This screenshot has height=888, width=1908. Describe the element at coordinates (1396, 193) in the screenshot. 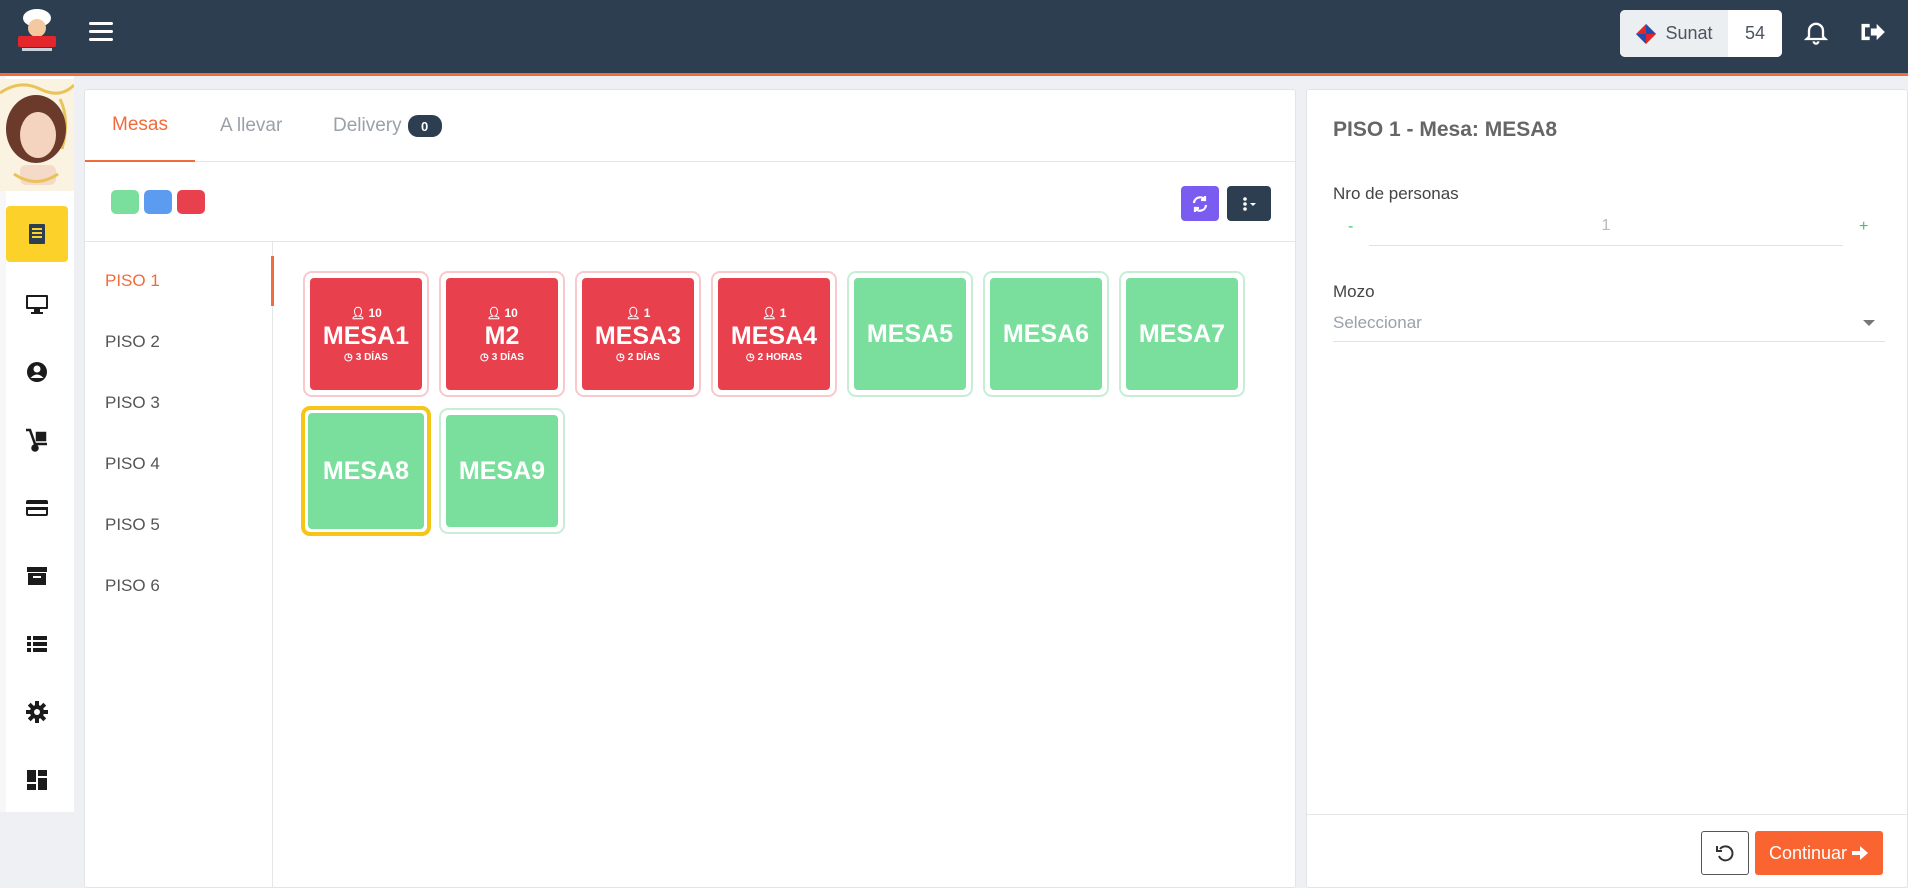

I see `persons-label: Nro de personas` at that location.